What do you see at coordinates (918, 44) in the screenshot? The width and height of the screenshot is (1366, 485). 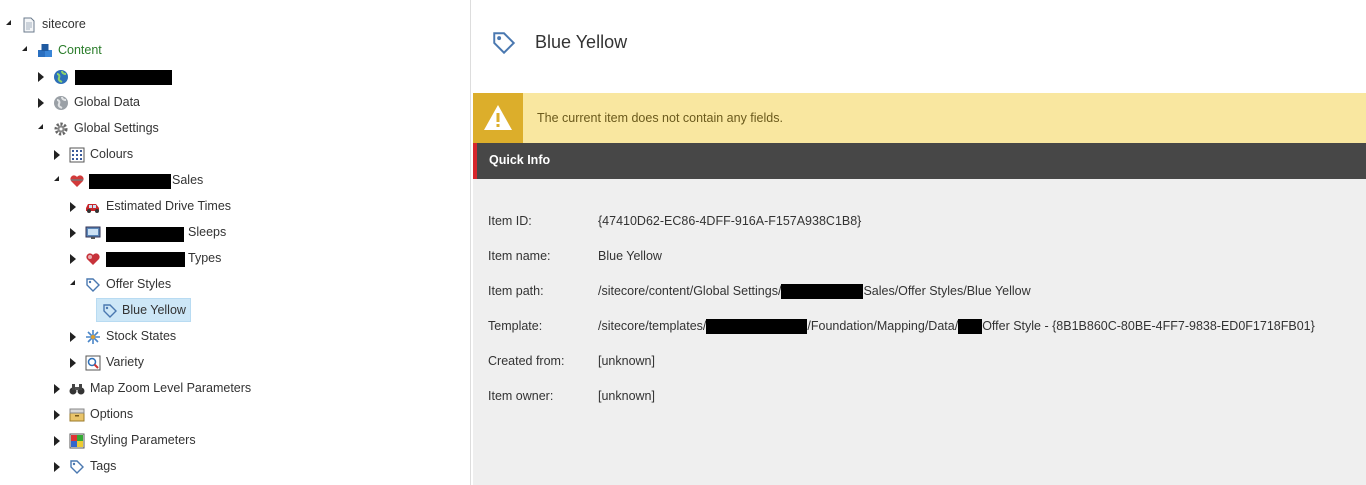 I see `item-header: Blue Yellow` at bounding box center [918, 44].